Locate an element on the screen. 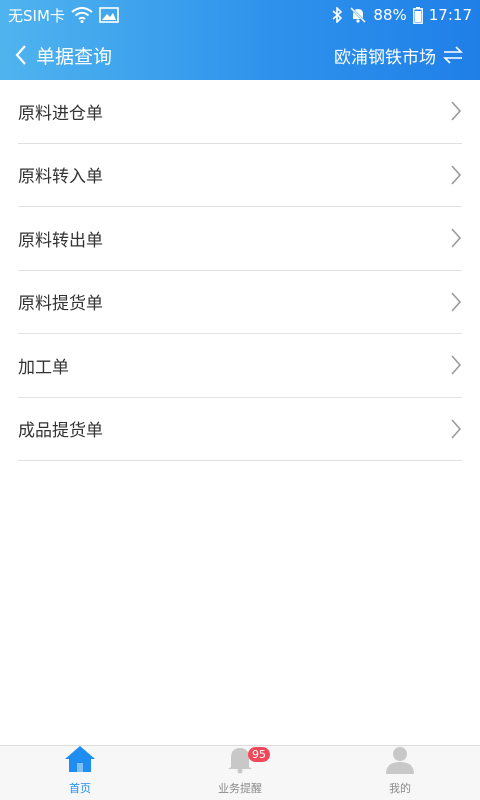 This screenshot has width=480, height=800. bottom-tab-bar: 首页 95 业务提醒 我的 is located at coordinates (240, 772).